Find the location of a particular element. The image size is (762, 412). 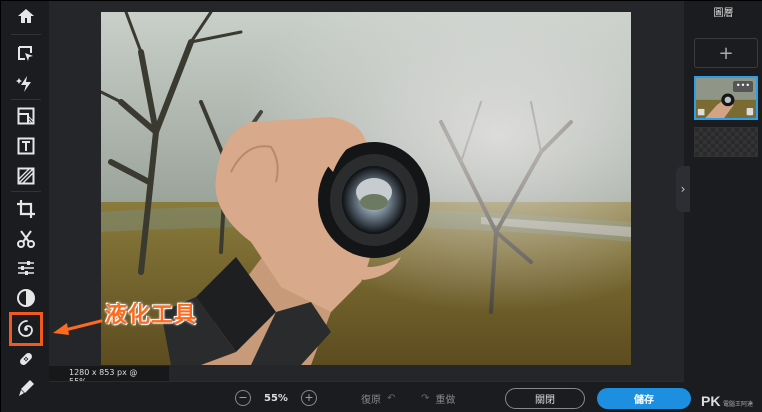

redo-icon: ↷ is located at coordinates (425, 398).